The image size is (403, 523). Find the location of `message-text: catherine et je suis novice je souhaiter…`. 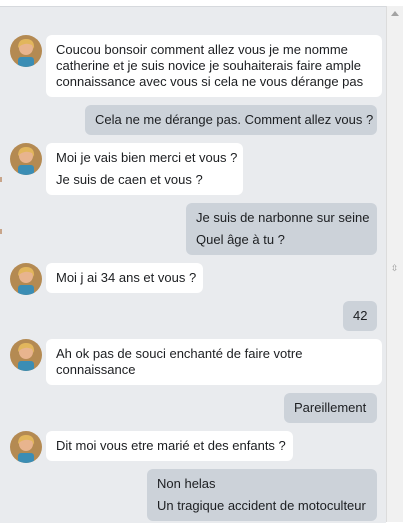

message-text: catherine et je suis novice je souhaiter… is located at coordinates (208, 65).